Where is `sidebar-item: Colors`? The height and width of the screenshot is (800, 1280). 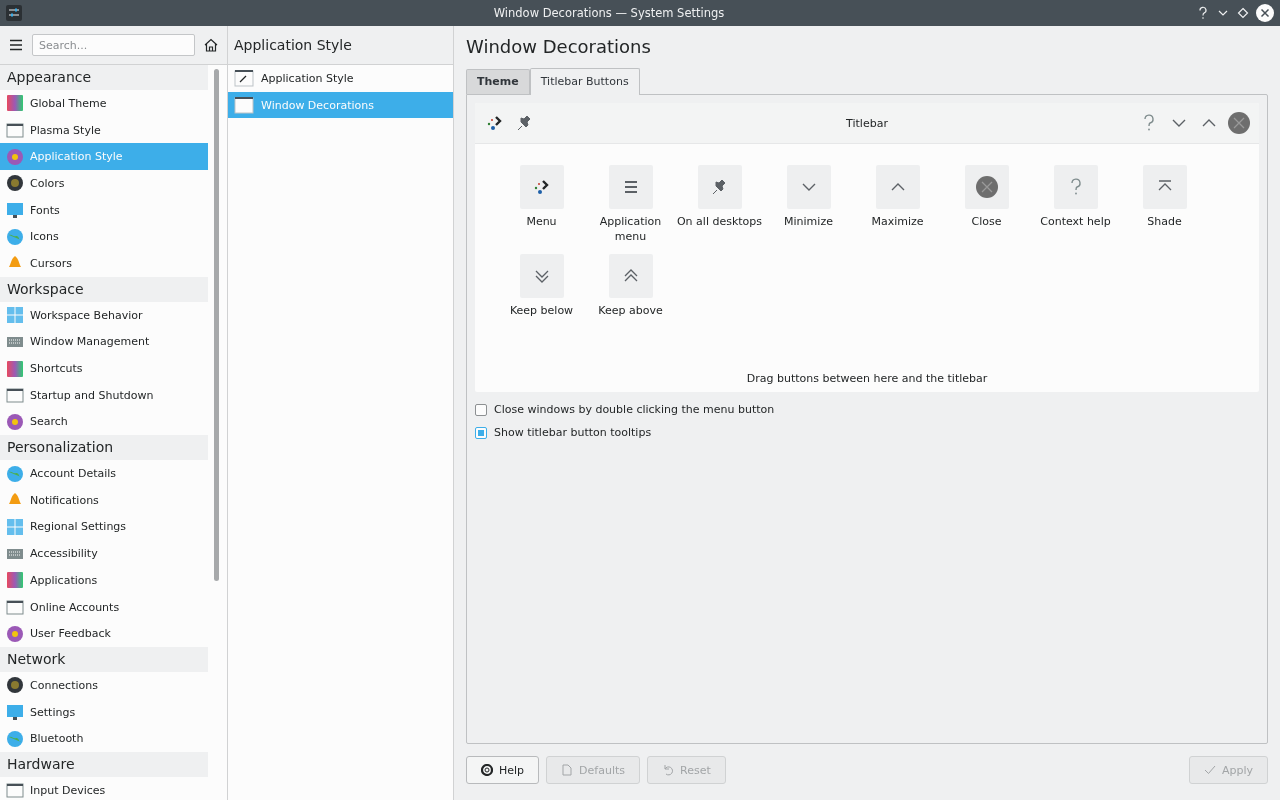 sidebar-item: Colors is located at coordinates (104, 183).